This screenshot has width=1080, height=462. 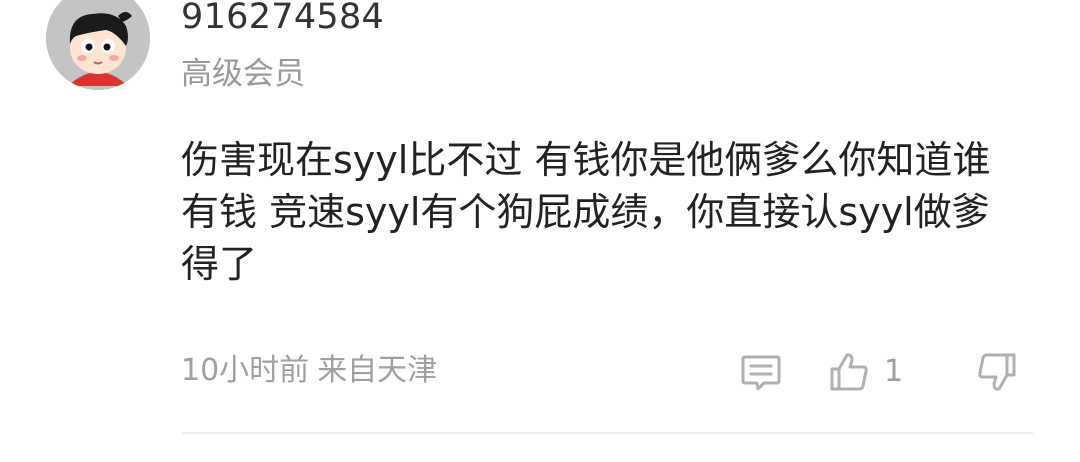 What do you see at coordinates (849, 372) in the screenshot?
I see `thumbs-up-icon` at bounding box center [849, 372].